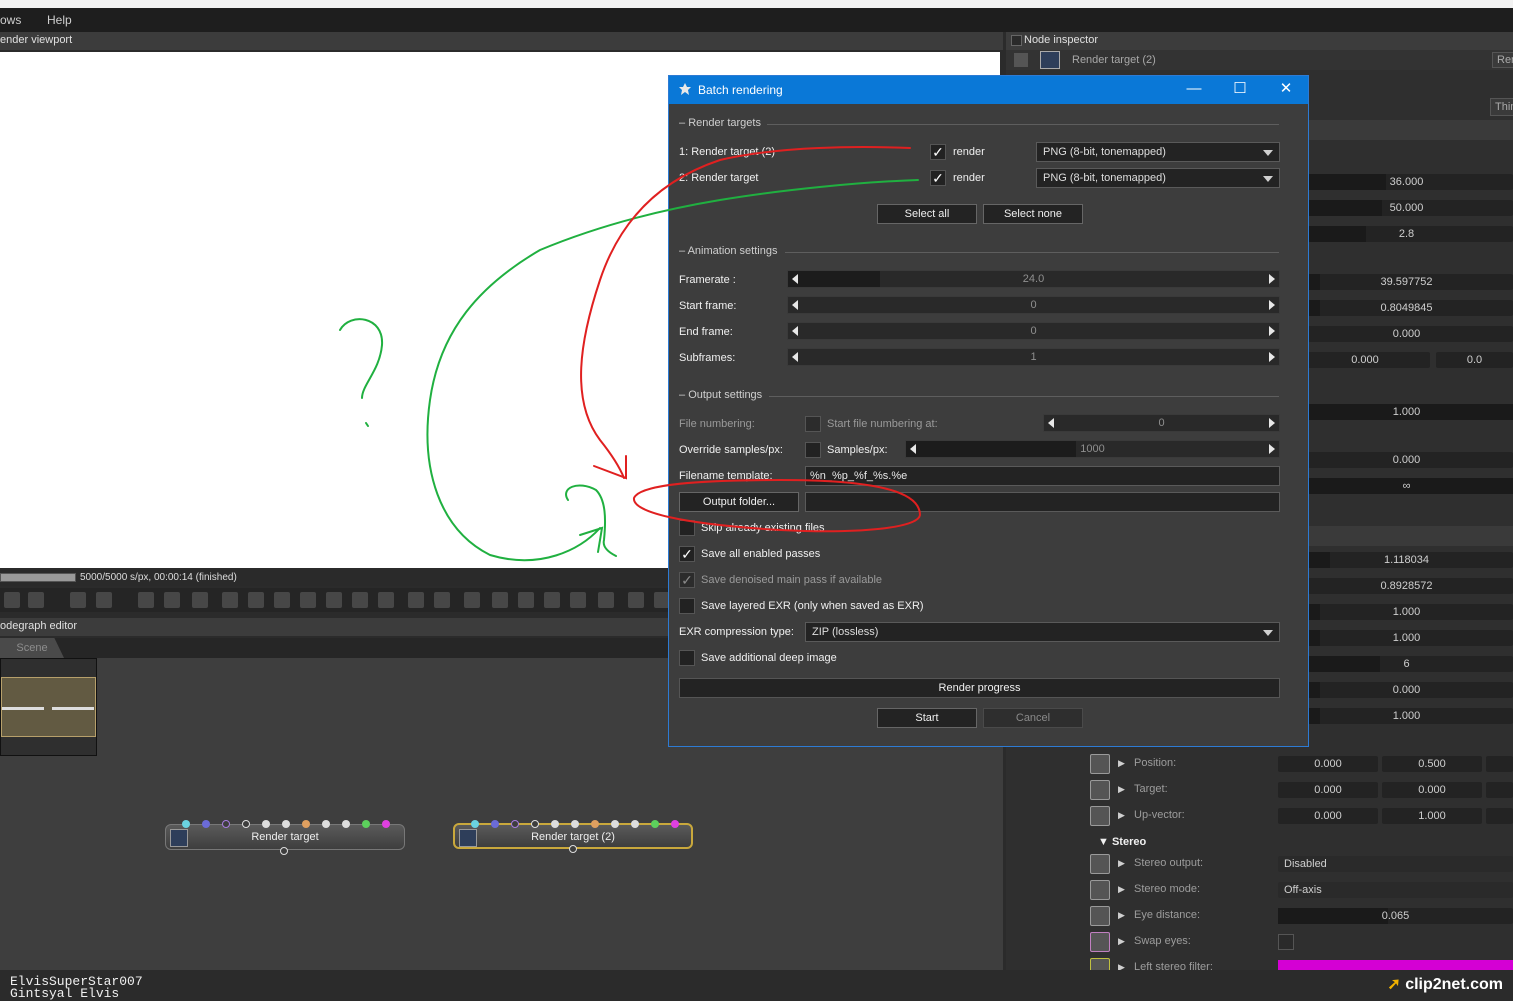  Describe the element at coordinates (687, 580) in the screenshot. I see `save-denoised-checkbox: ✓` at that location.